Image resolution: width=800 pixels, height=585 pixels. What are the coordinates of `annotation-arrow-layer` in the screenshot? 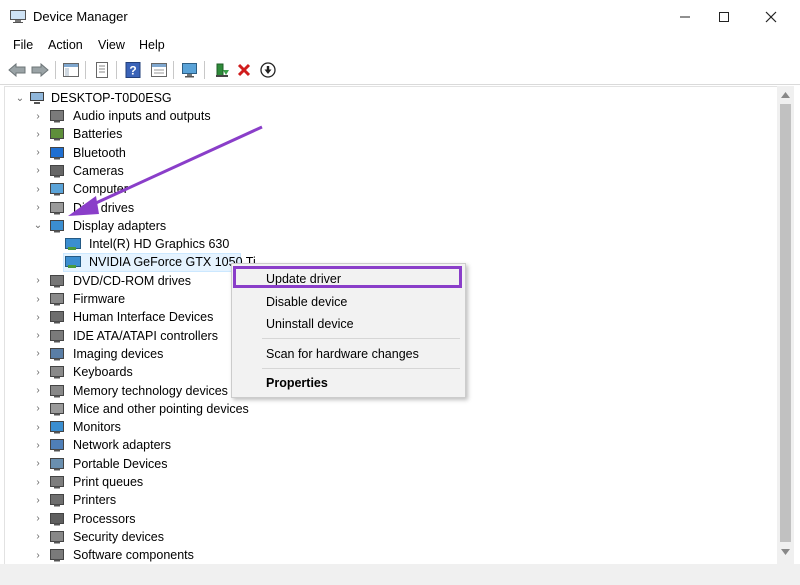 It's located at (165, 170).